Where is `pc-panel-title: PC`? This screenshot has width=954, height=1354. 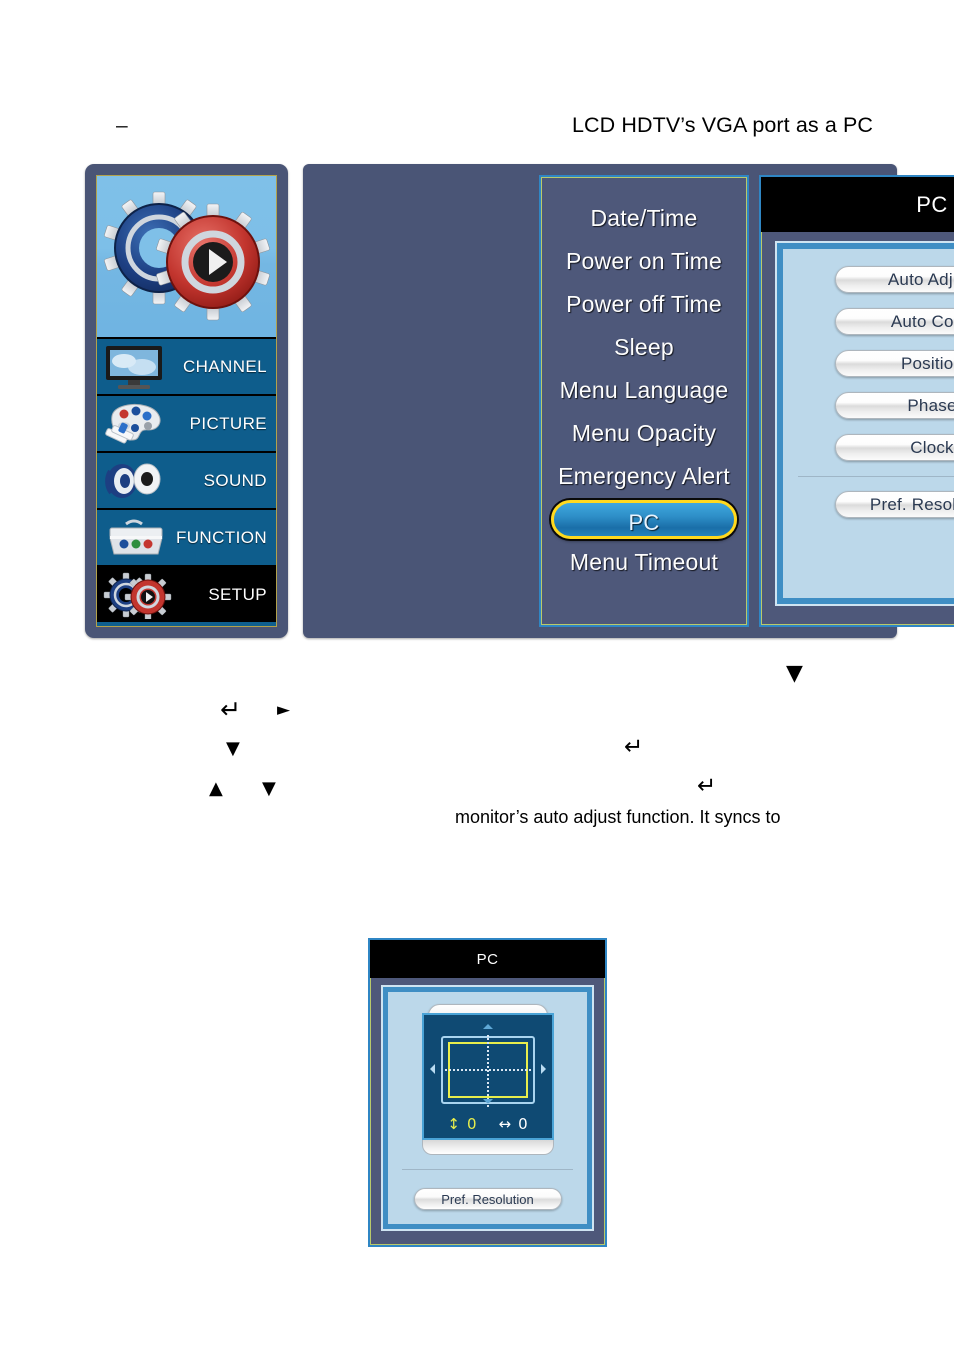
pc-panel-title: PC is located at coordinates (857, 204).